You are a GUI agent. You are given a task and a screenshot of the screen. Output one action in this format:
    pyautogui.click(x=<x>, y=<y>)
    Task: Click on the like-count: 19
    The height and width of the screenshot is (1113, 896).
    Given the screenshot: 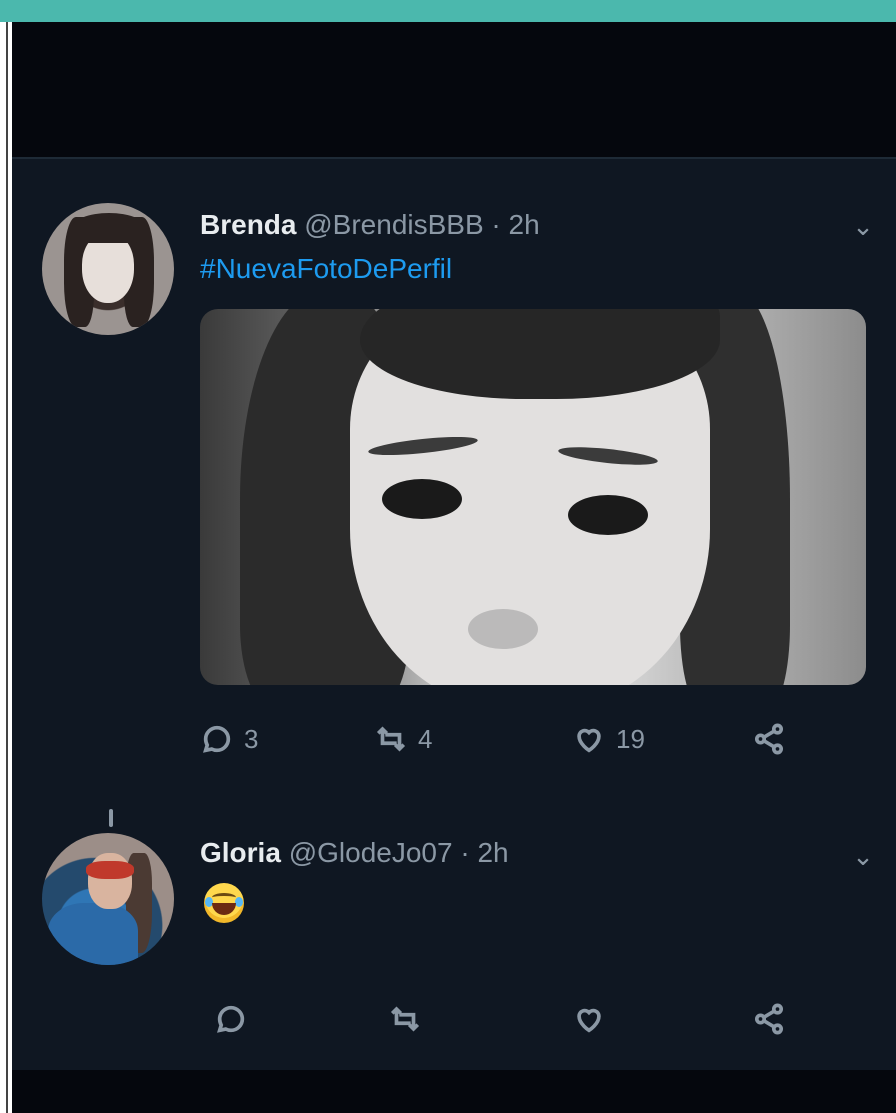 What is the action you would take?
    pyautogui.click(x=630, y=738)
    